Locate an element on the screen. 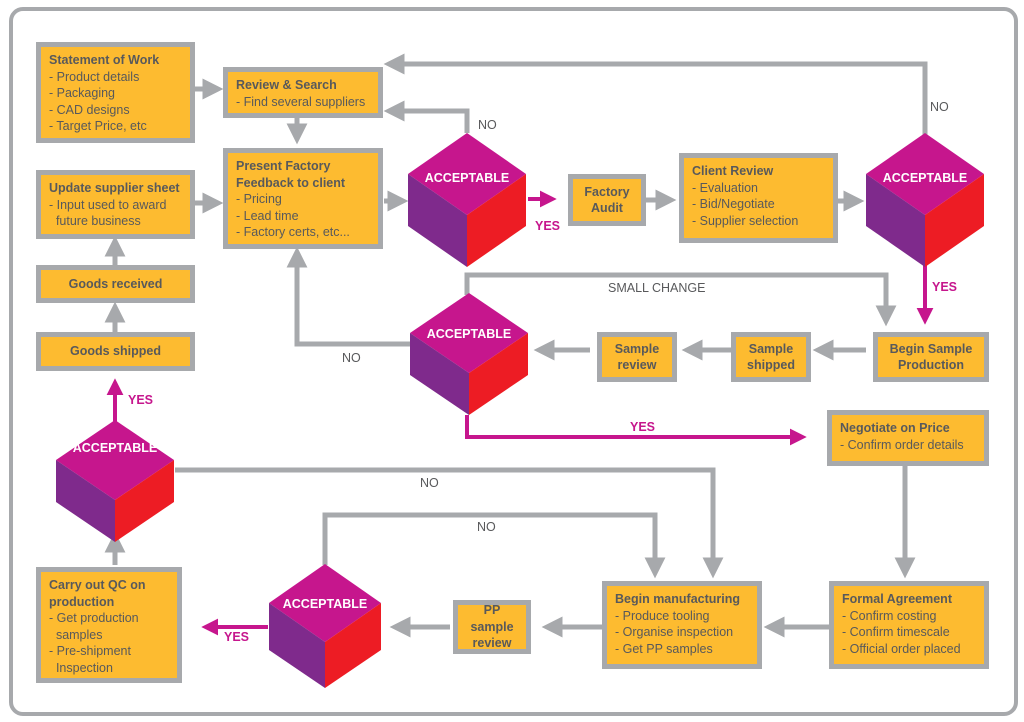  label-d4-yes: YES is located at coordinates (141, 400).